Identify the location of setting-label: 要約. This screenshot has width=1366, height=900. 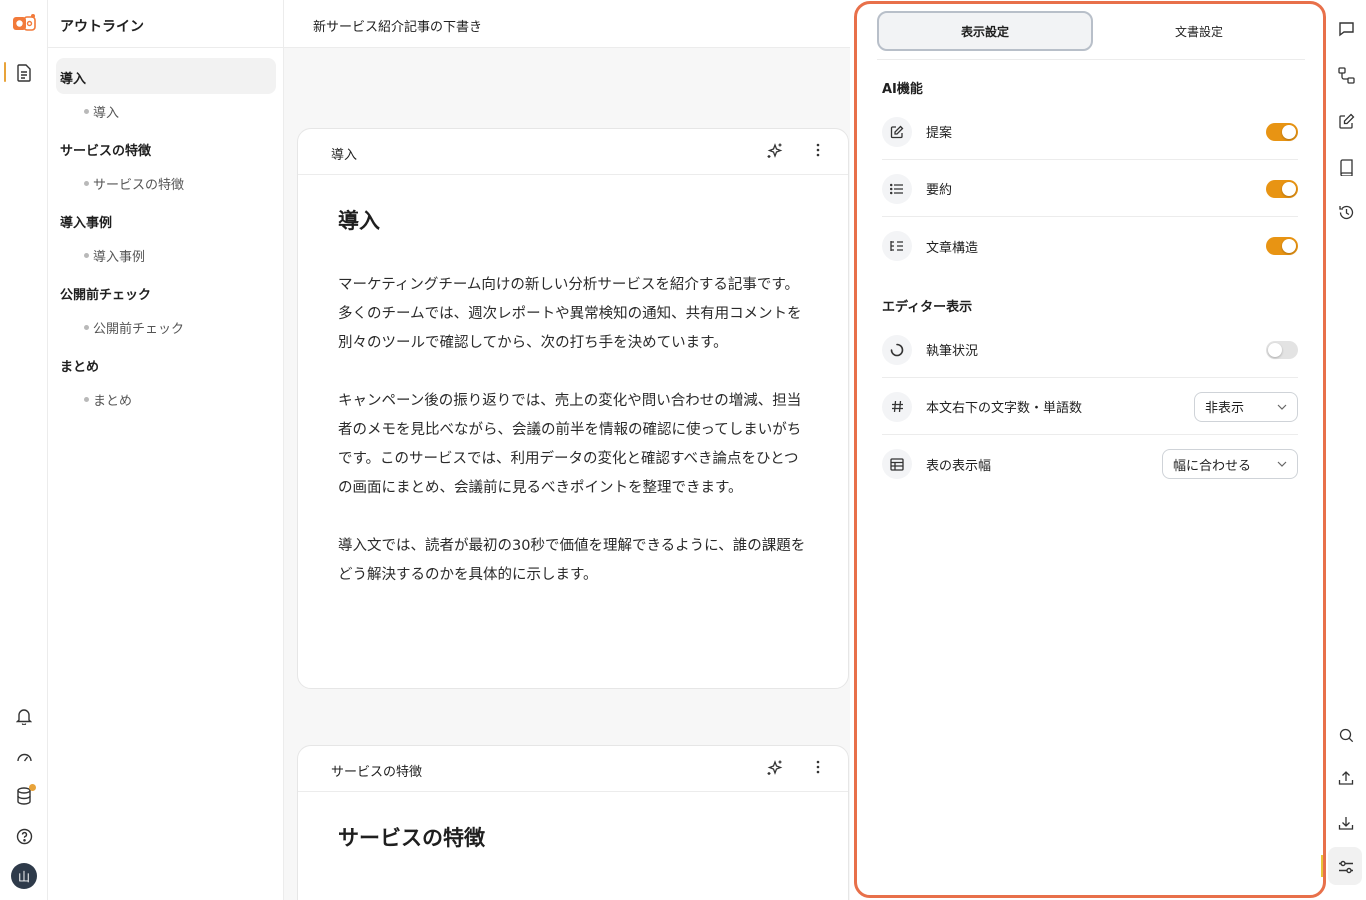
(939, 190).